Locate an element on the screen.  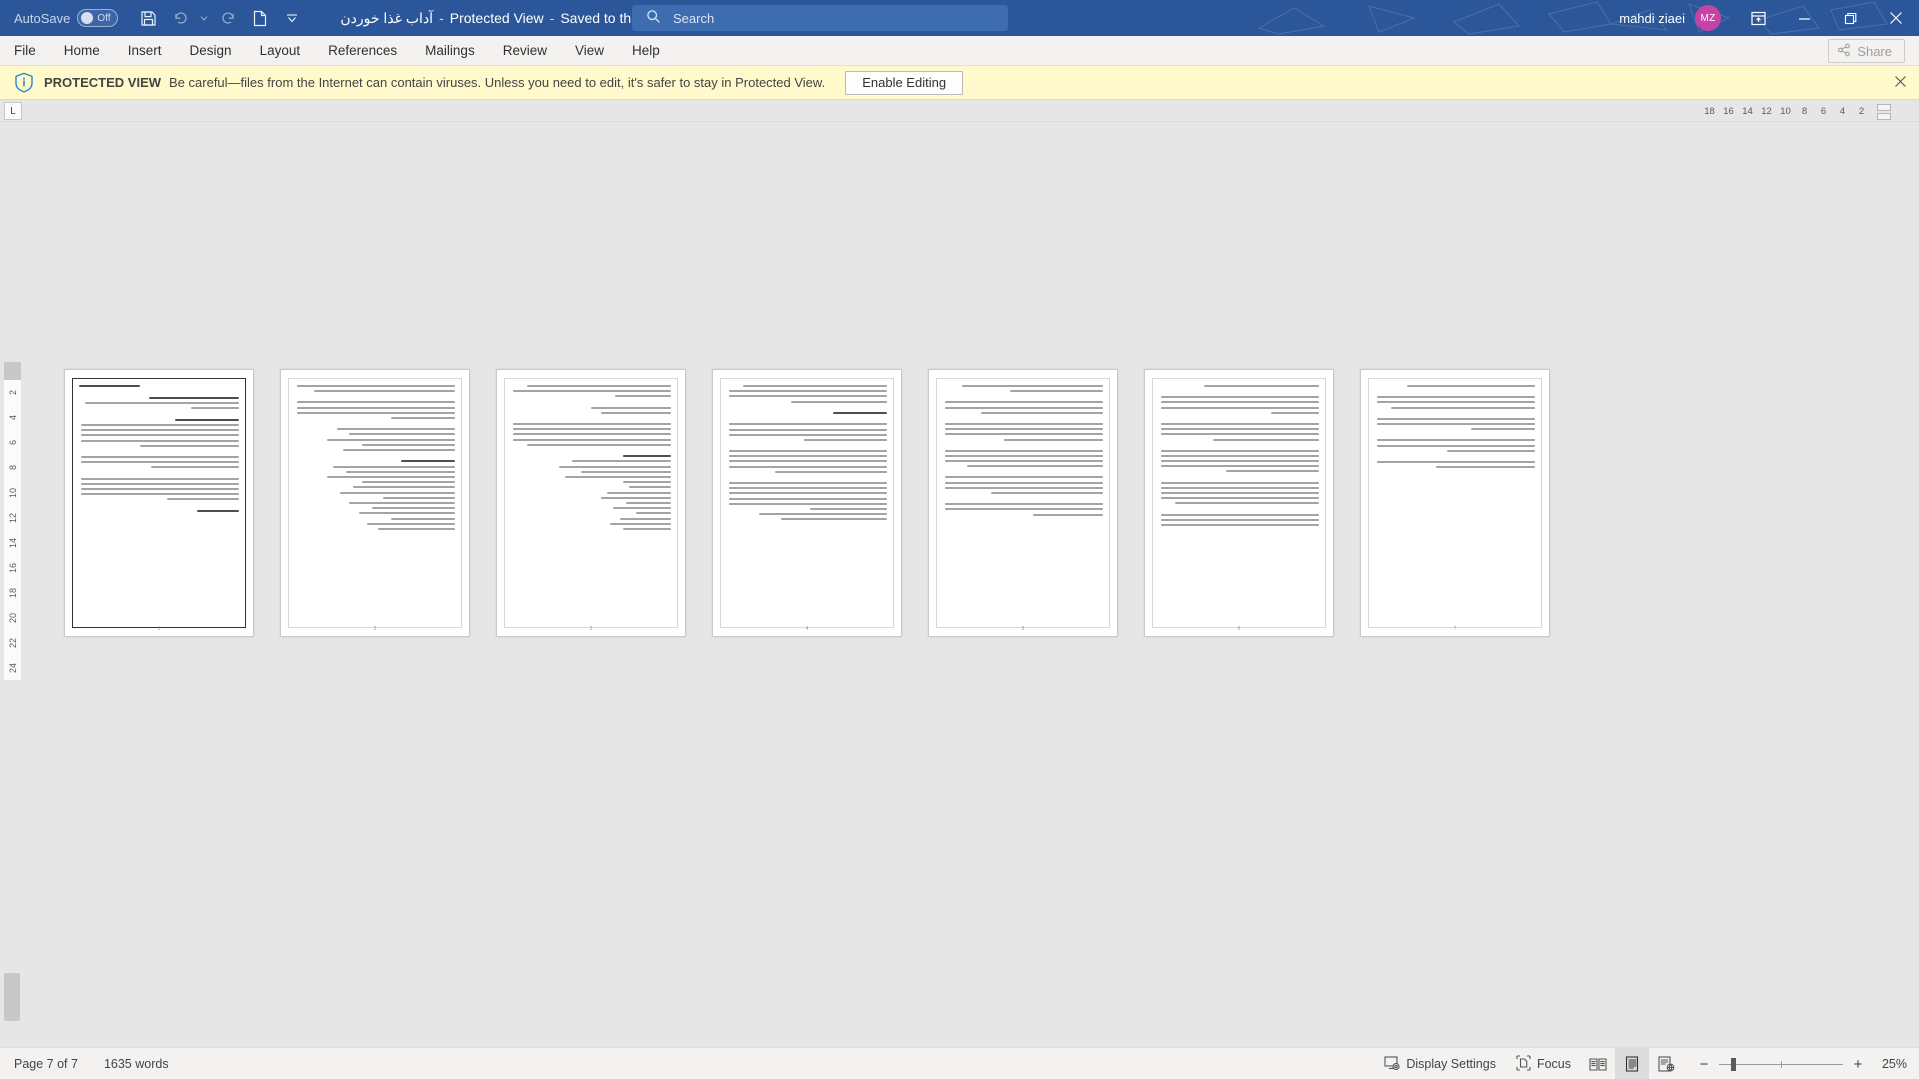
autosave-toggle: Off is located at coordinates (98, 18).